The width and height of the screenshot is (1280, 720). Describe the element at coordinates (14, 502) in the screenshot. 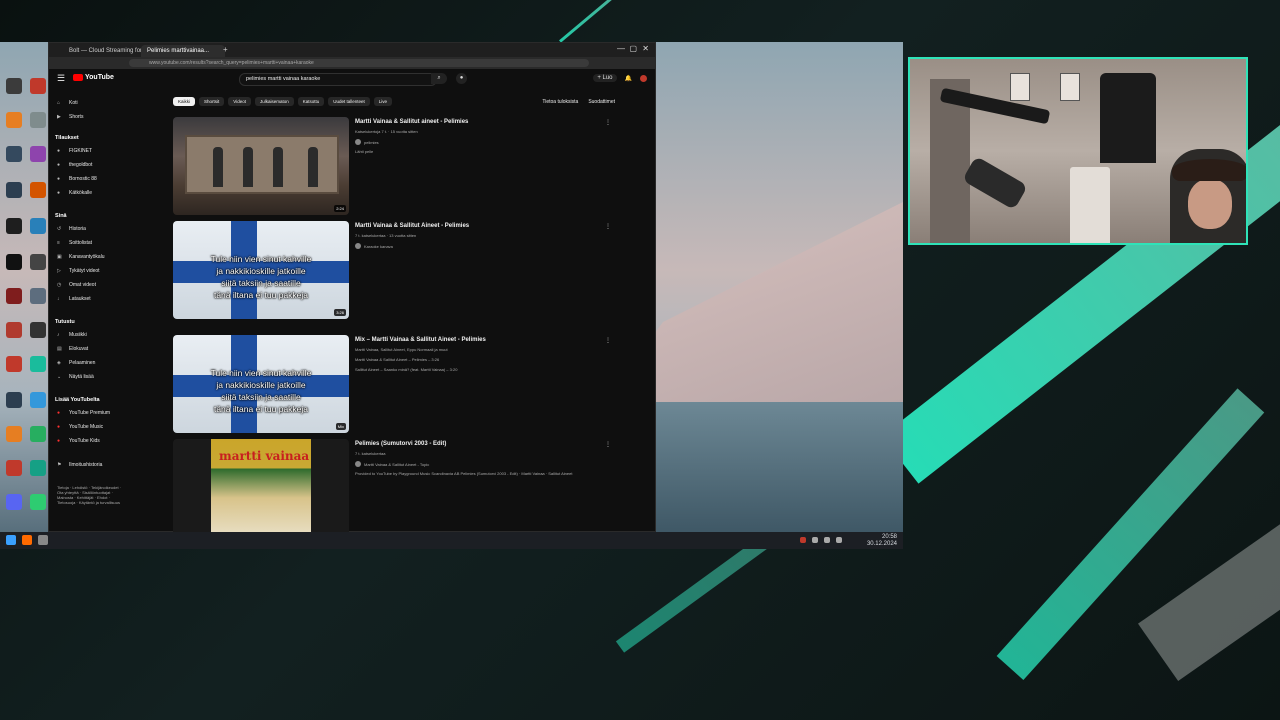

I see `discord-icon` at that location.